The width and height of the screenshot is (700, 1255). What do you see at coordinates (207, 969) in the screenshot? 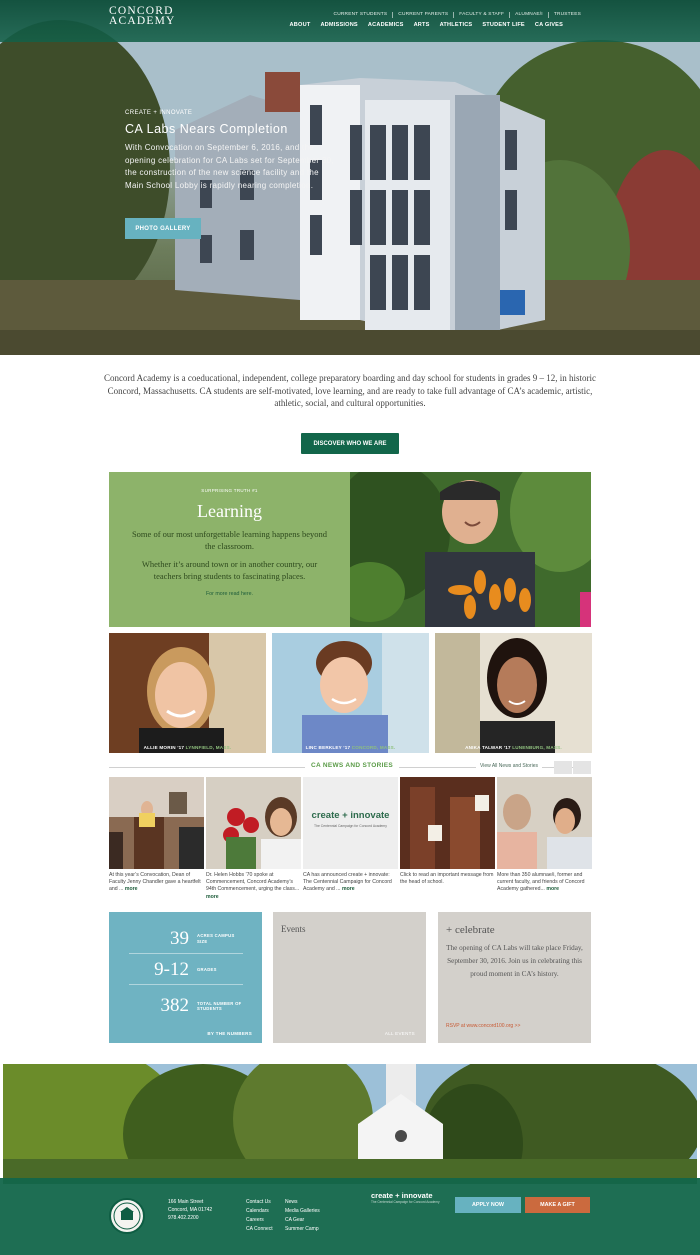
I see `stat-label: GRADES` at bounding box center [207, 969].